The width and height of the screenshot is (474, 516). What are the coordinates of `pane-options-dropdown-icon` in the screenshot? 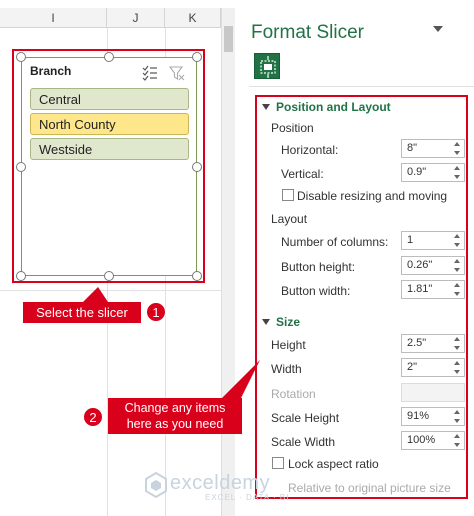 It's located at (438, 29).